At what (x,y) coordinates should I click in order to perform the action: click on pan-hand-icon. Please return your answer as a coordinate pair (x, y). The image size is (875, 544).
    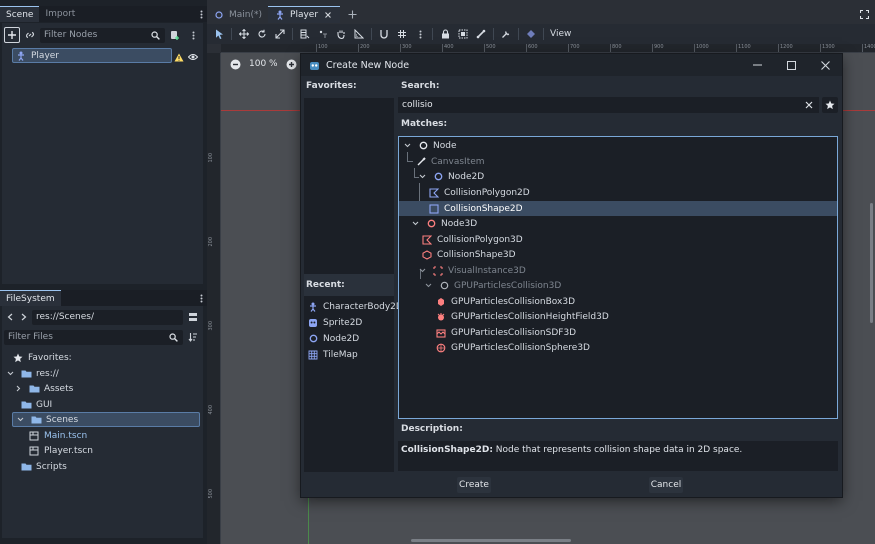
    Looking at the image, I should click on (341, 34).